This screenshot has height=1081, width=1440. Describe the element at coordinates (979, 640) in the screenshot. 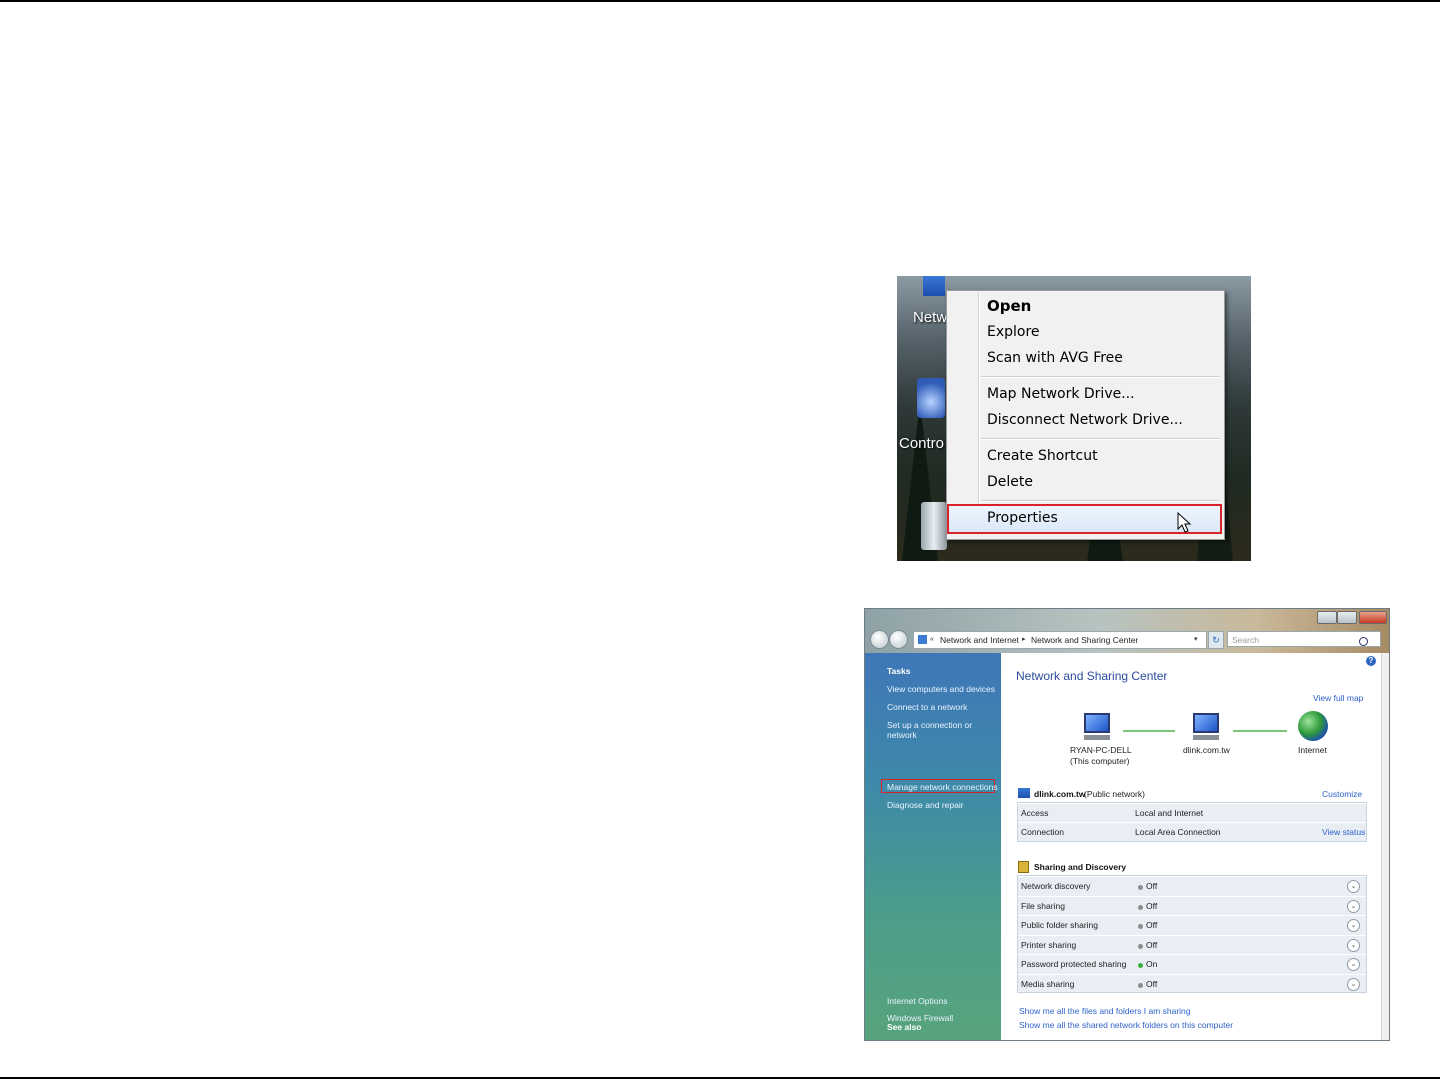

I see `breadcrumb-network-internet: Network and Internet` at that location.